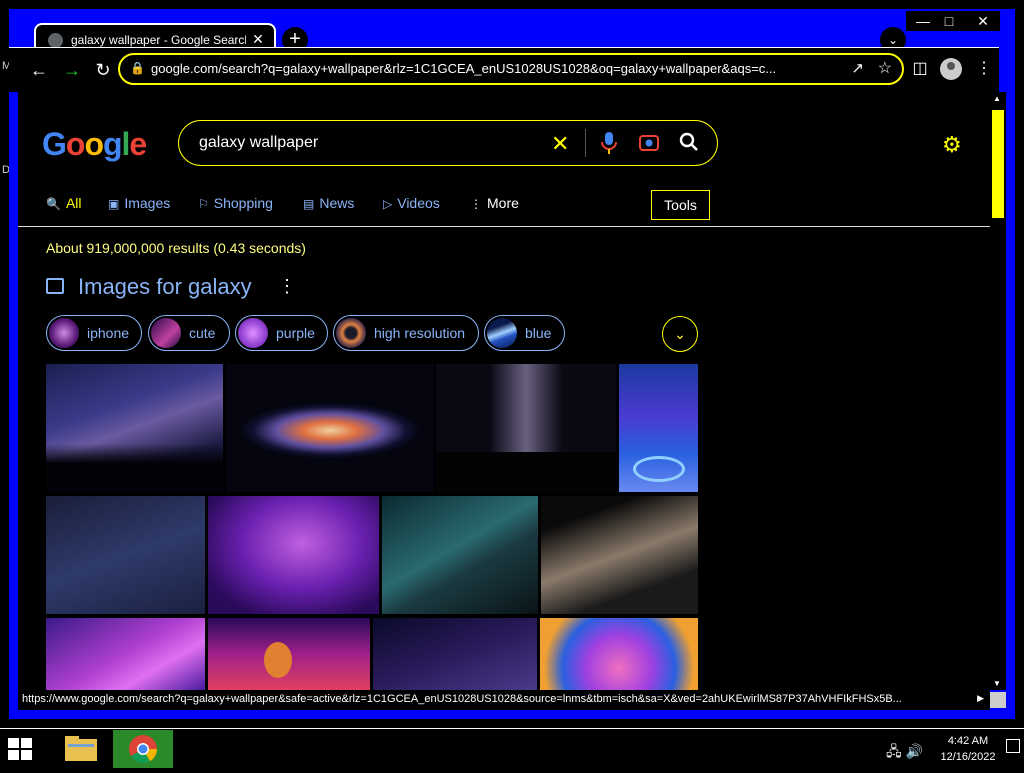  What do you see at coordinates (64, 203) in the screenshot?
I see `tab-all: 🔍 All` at bounding box center [64, 203].